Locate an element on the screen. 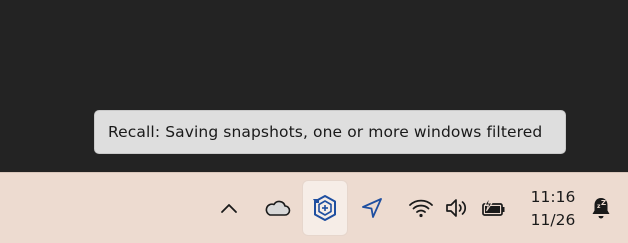  battery-button is located at coordinates (493, 208).